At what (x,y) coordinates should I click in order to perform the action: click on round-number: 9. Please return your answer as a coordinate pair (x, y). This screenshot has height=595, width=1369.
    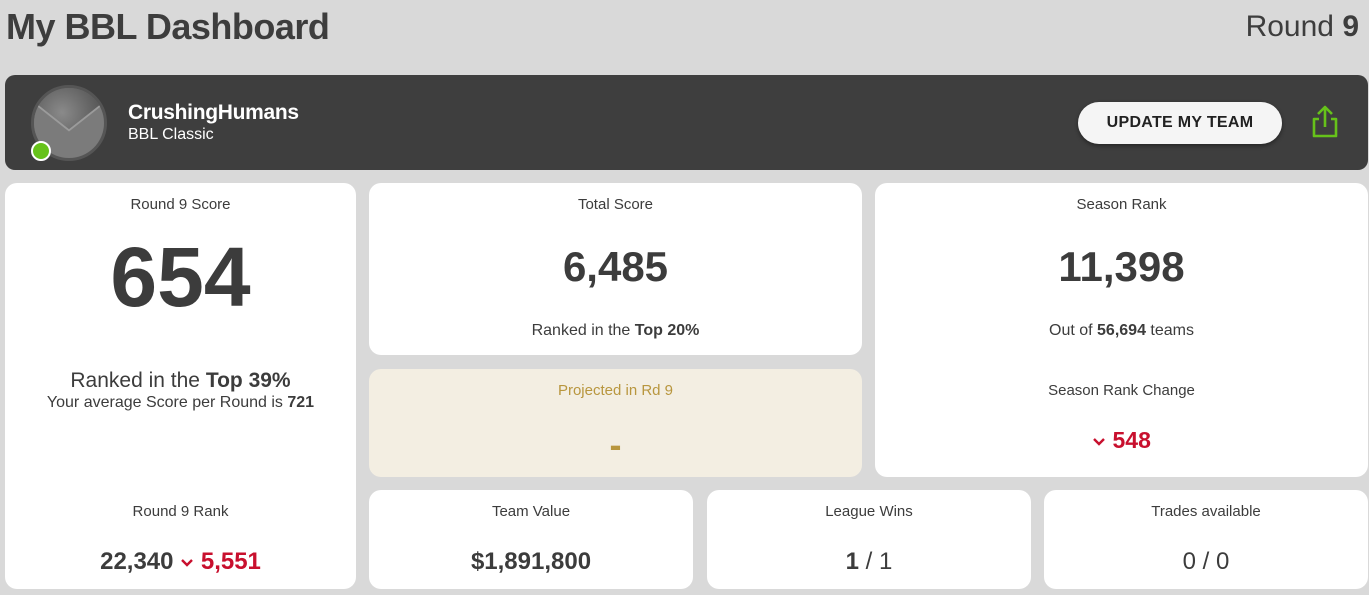
    Looking at the image, I should click on (1350, 26).